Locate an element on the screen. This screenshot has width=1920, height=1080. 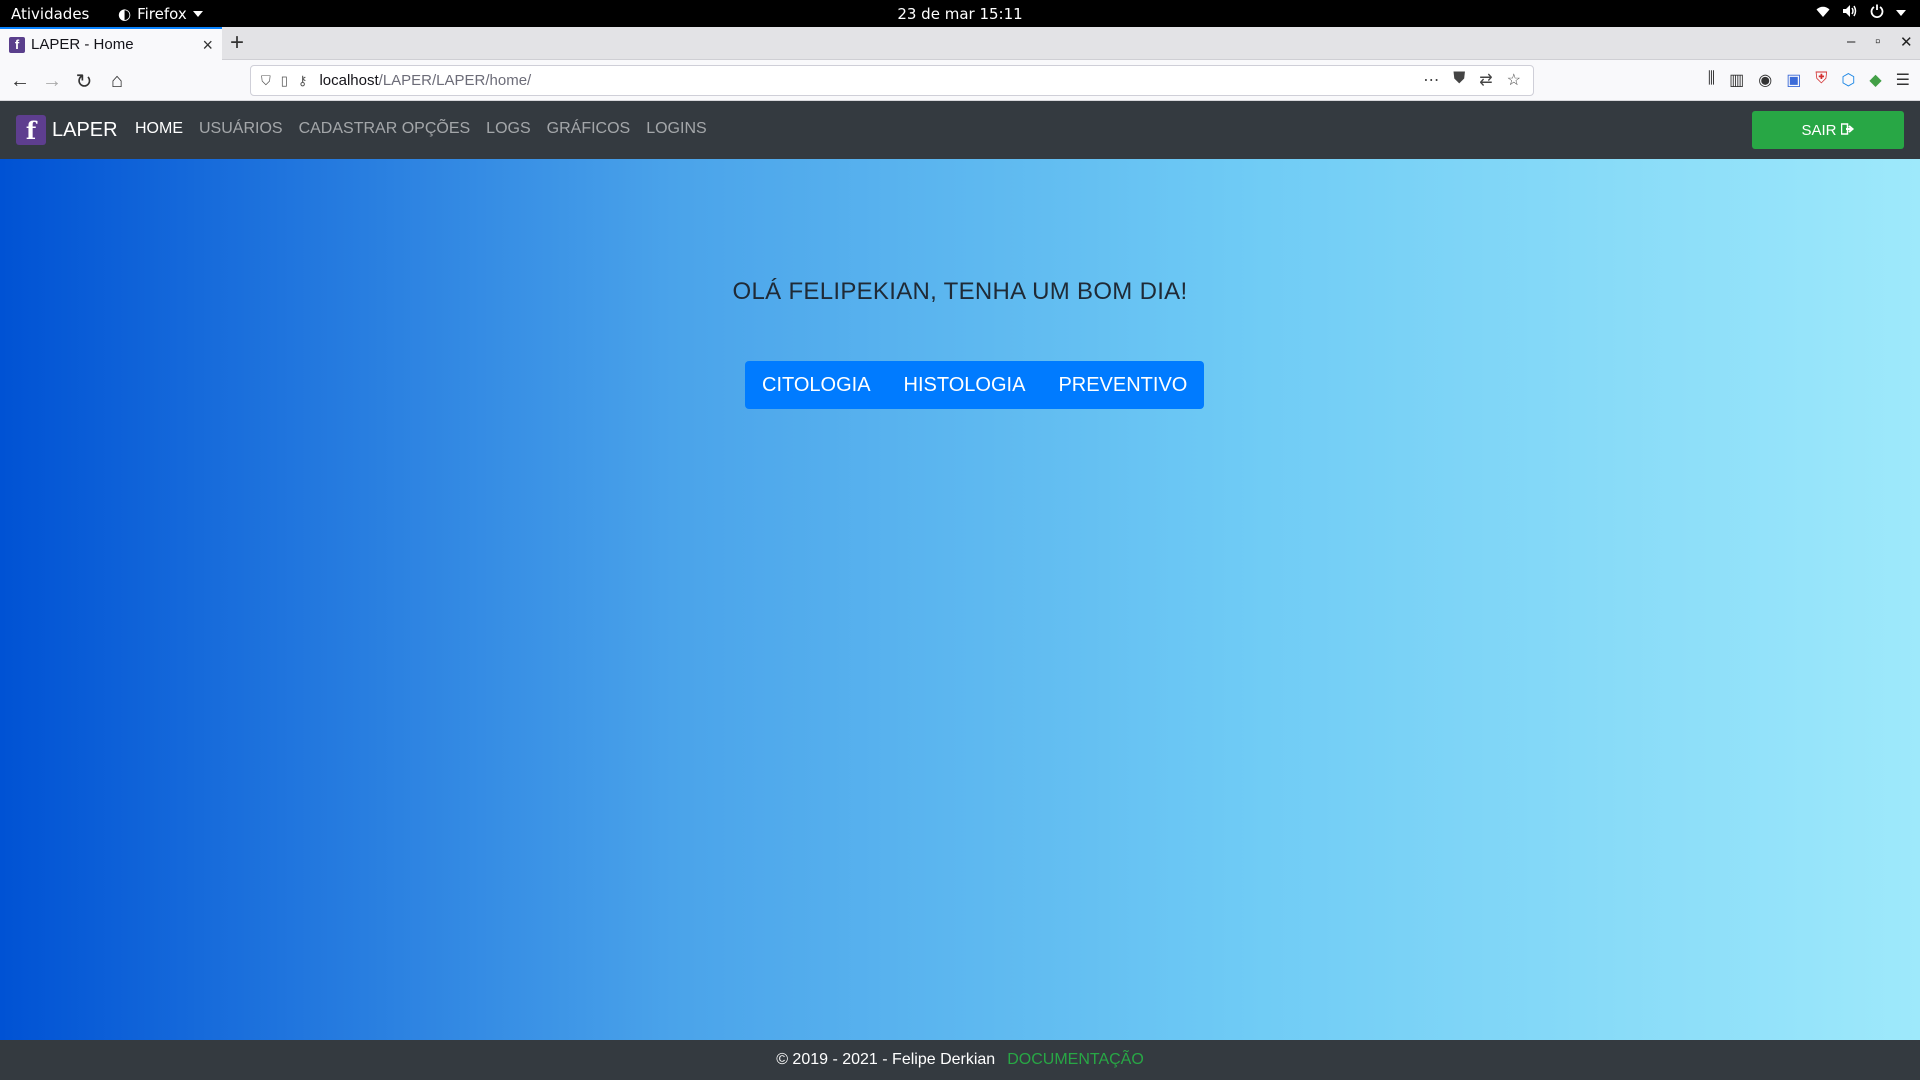
browser-tab: f LAPER - Home × is located at coordinates (111, 43).